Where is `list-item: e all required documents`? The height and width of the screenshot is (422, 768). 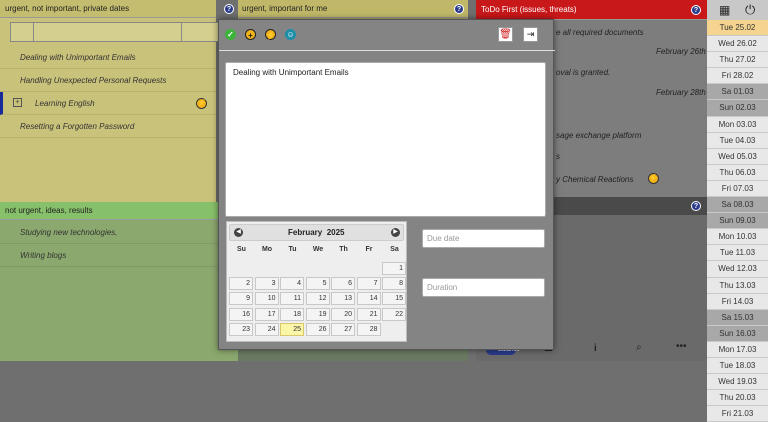 list-item: e all required documents is located at coordinates (600, 32).